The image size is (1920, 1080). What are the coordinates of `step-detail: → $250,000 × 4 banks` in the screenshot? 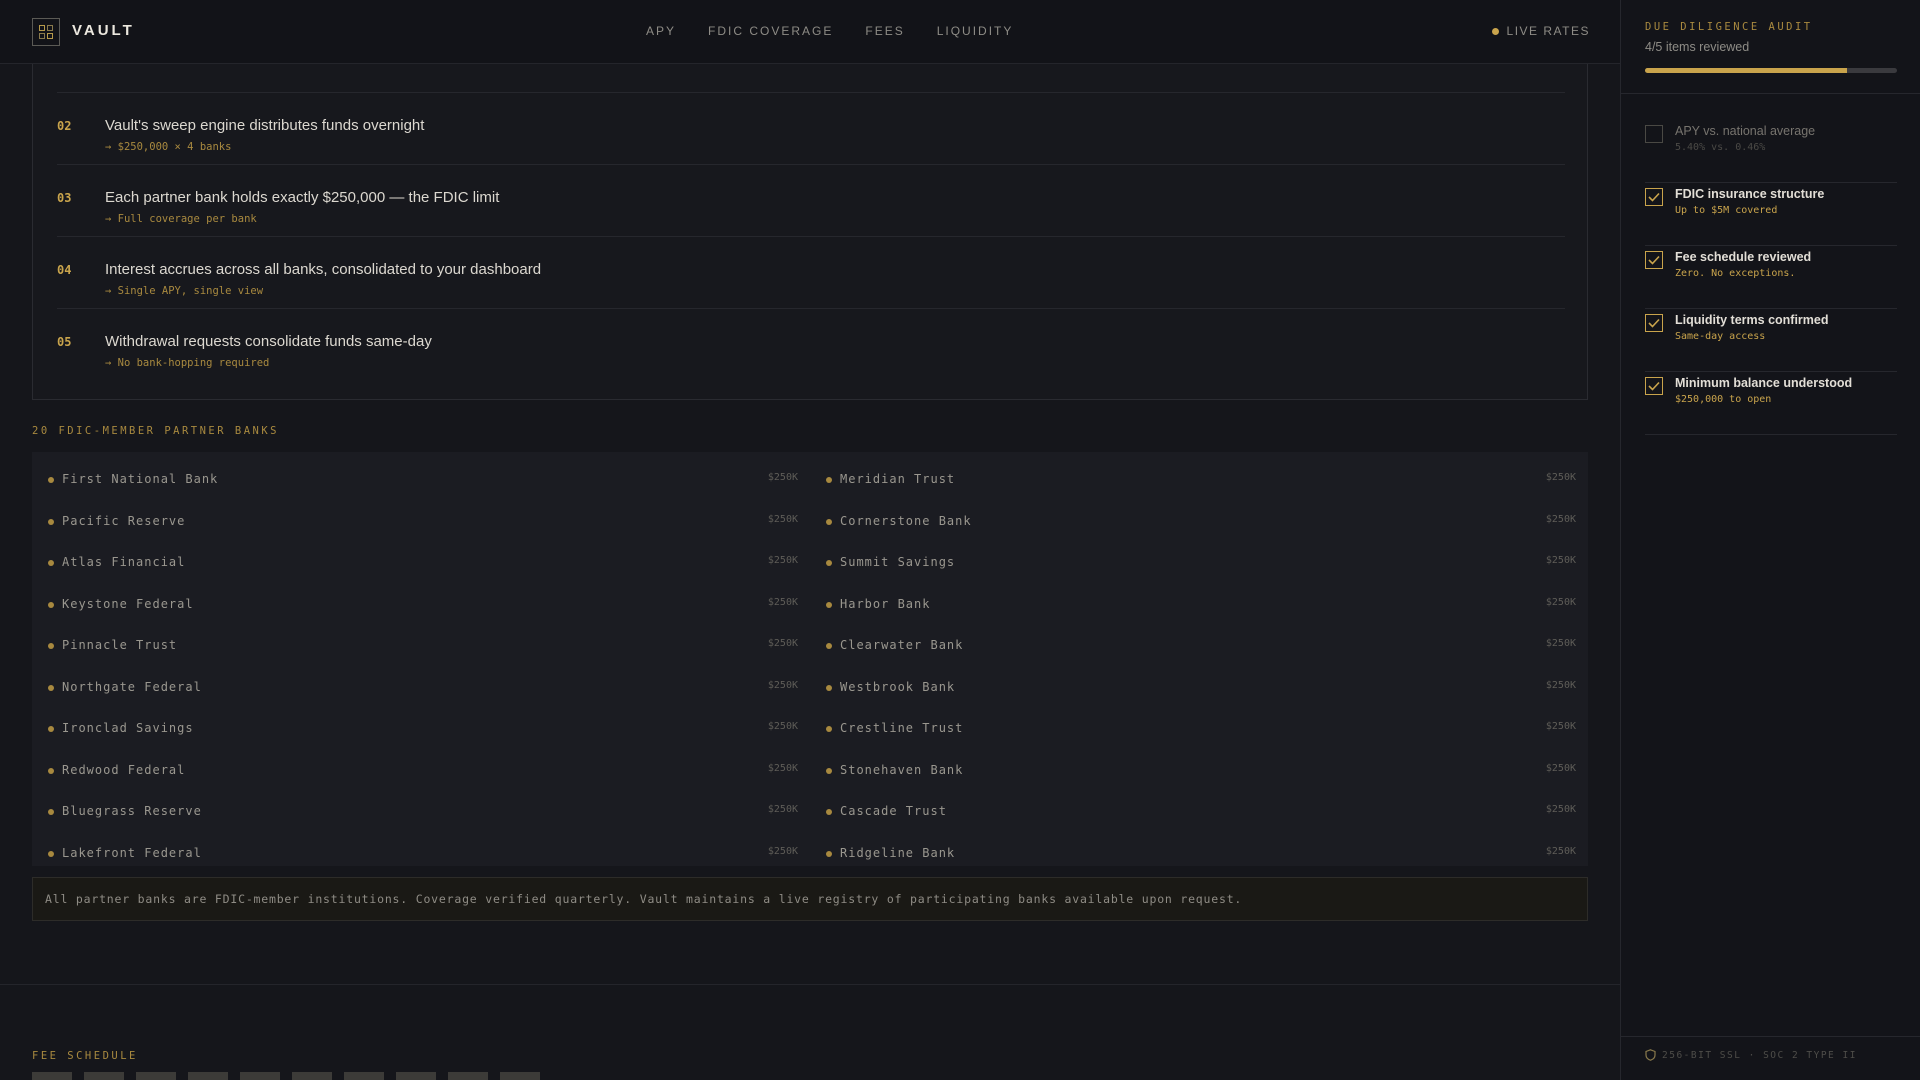 It's located at (168, 147).